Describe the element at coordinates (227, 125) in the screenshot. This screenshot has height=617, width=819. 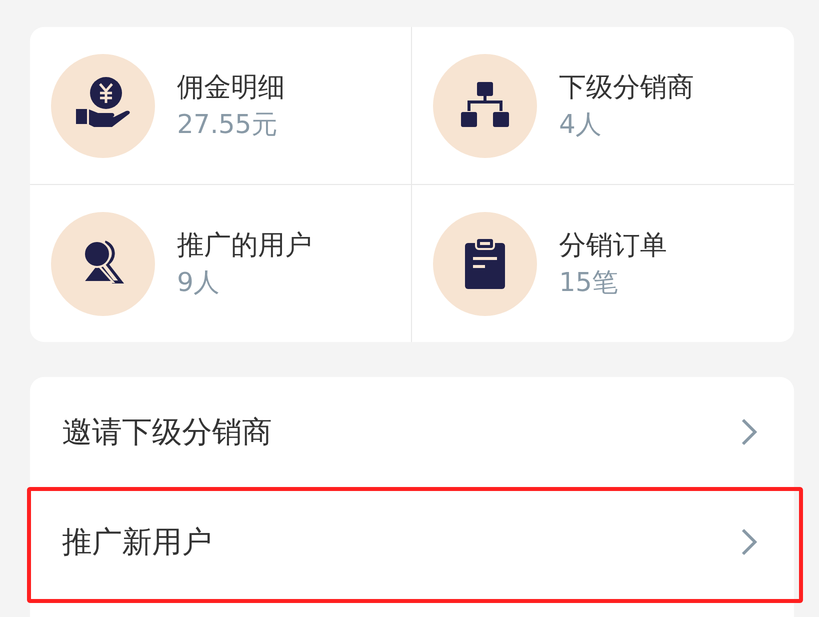
I see `stat-value: 27.55元` at that location.